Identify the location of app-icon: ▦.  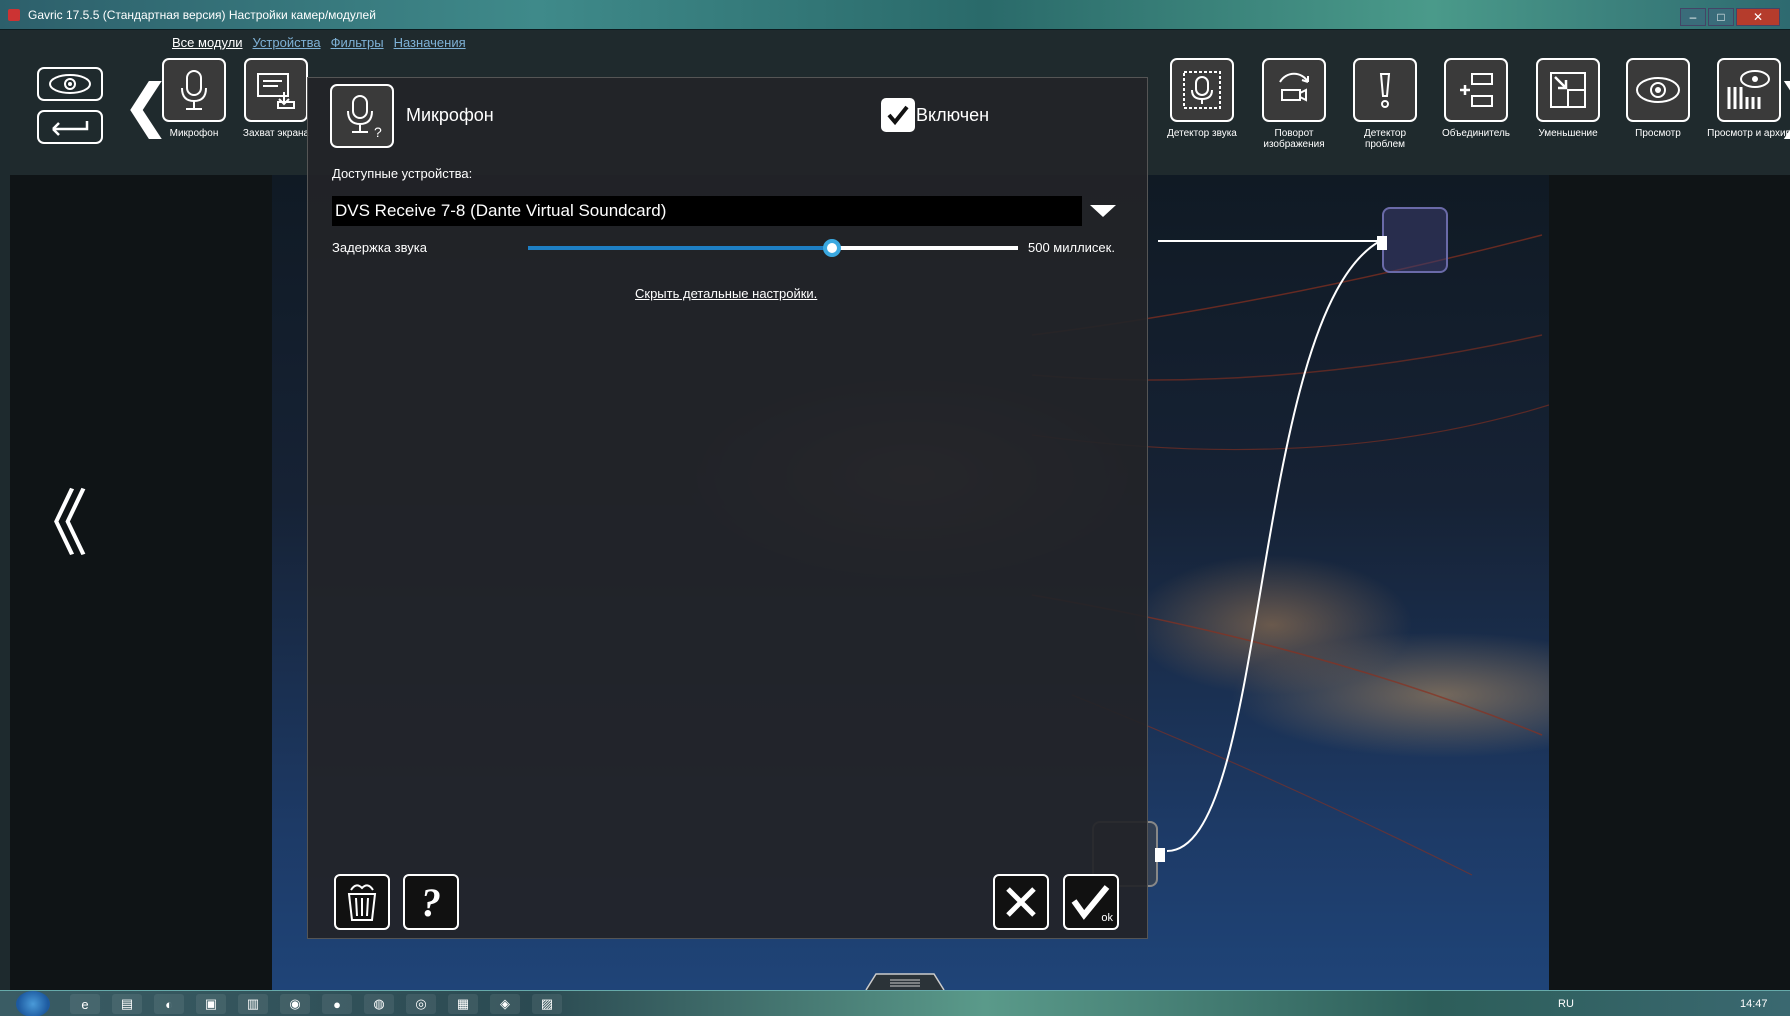
(463, 1004).